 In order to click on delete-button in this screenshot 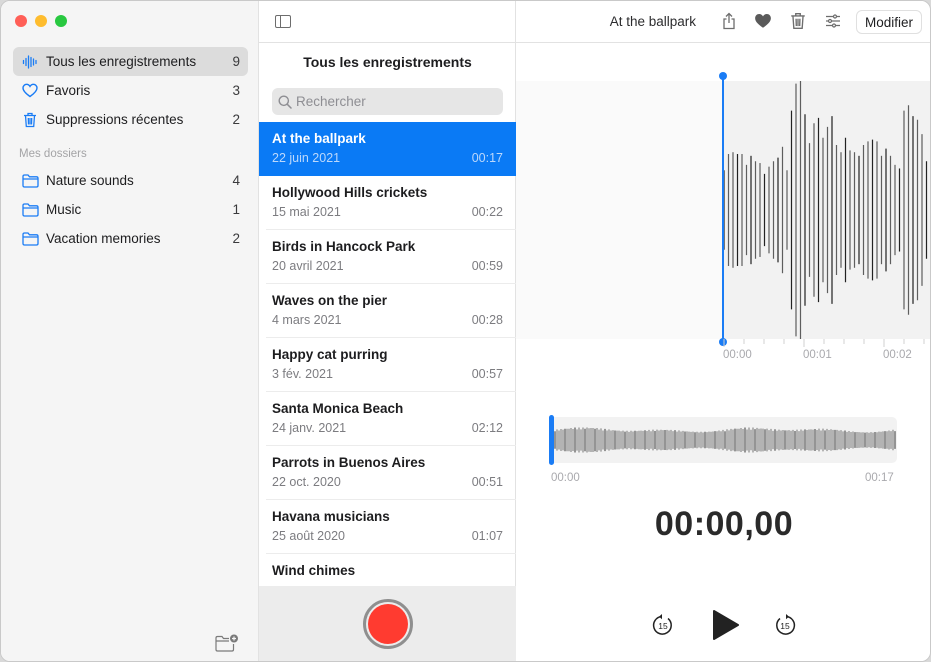, I will do `click(799, 21)`.